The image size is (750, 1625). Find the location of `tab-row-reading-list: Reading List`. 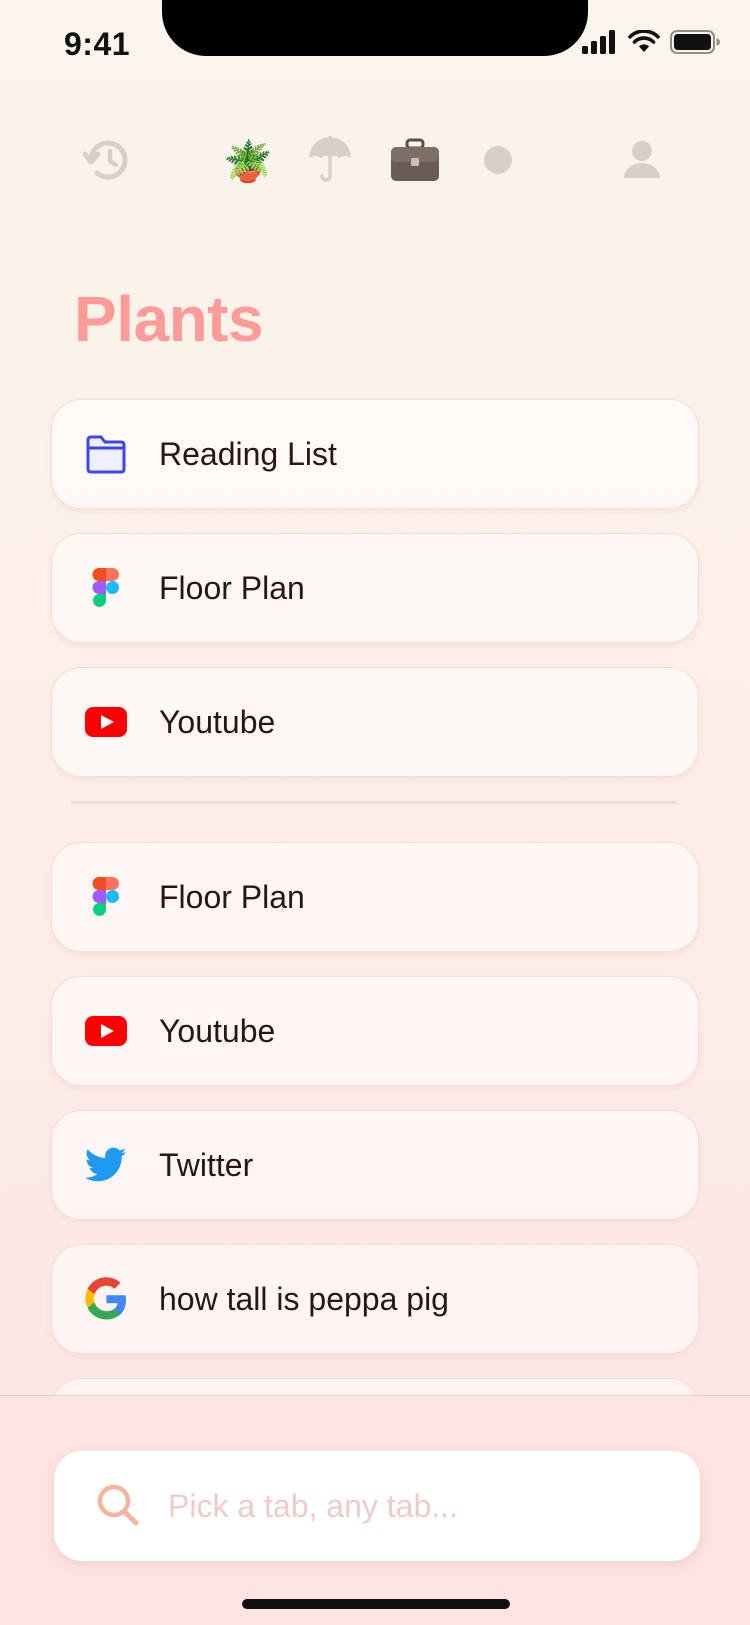

tab-row-reading-list: Reading List is located at coordinates (375, 454).